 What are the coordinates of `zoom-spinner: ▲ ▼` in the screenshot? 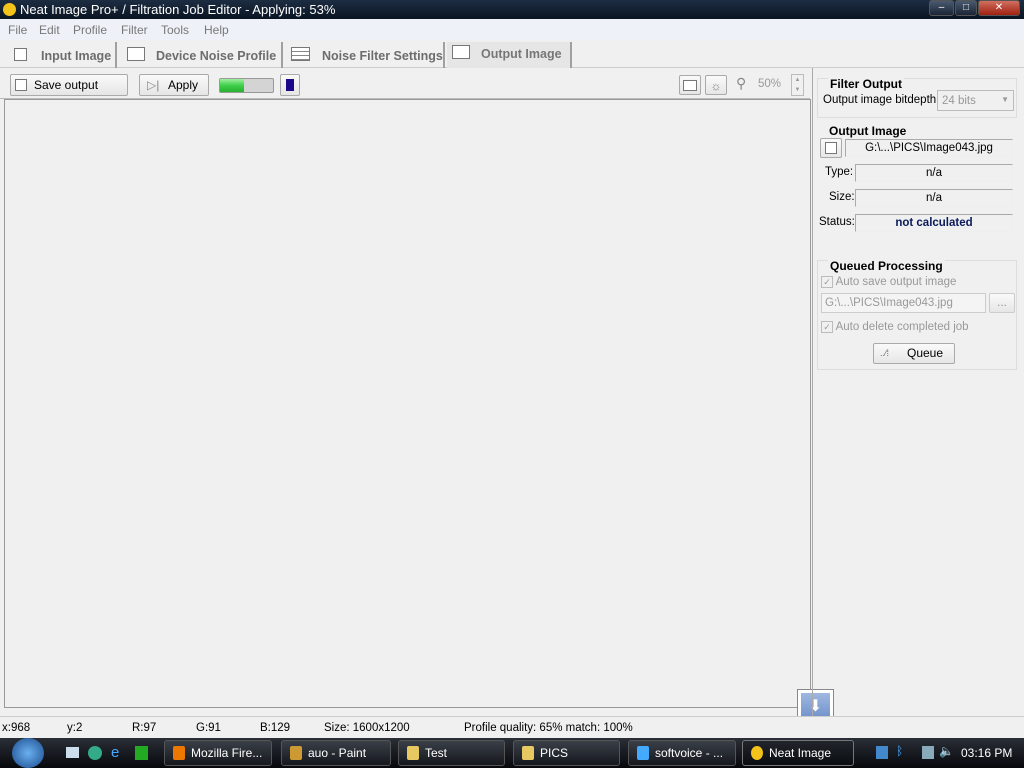 It's located at (797, 85).